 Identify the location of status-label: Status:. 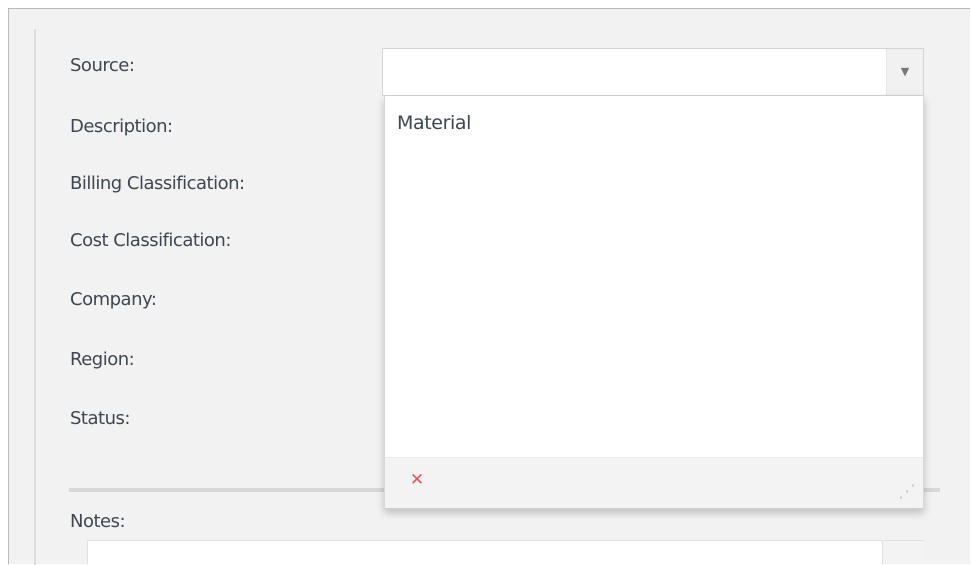
(100, 418).